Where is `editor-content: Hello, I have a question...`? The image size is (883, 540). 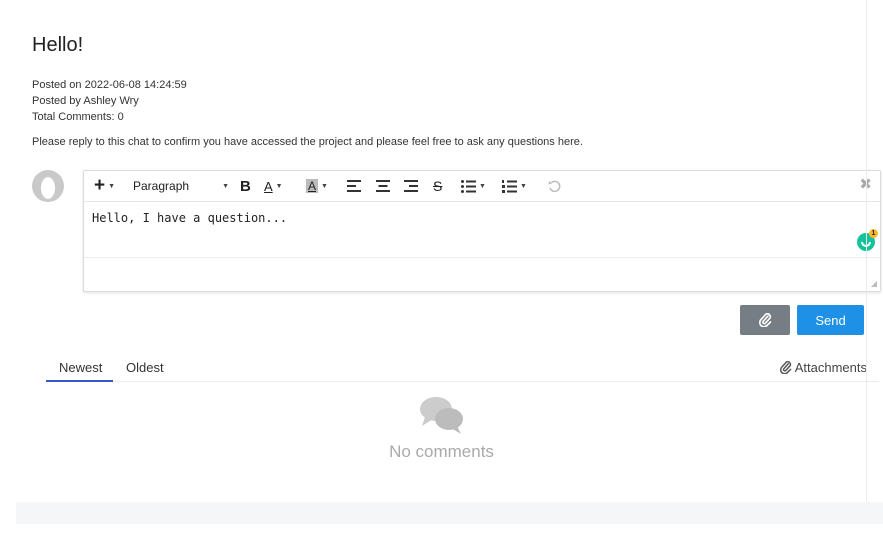 editor-content: Hello, I have a question... is located at coordinates (189, 218).